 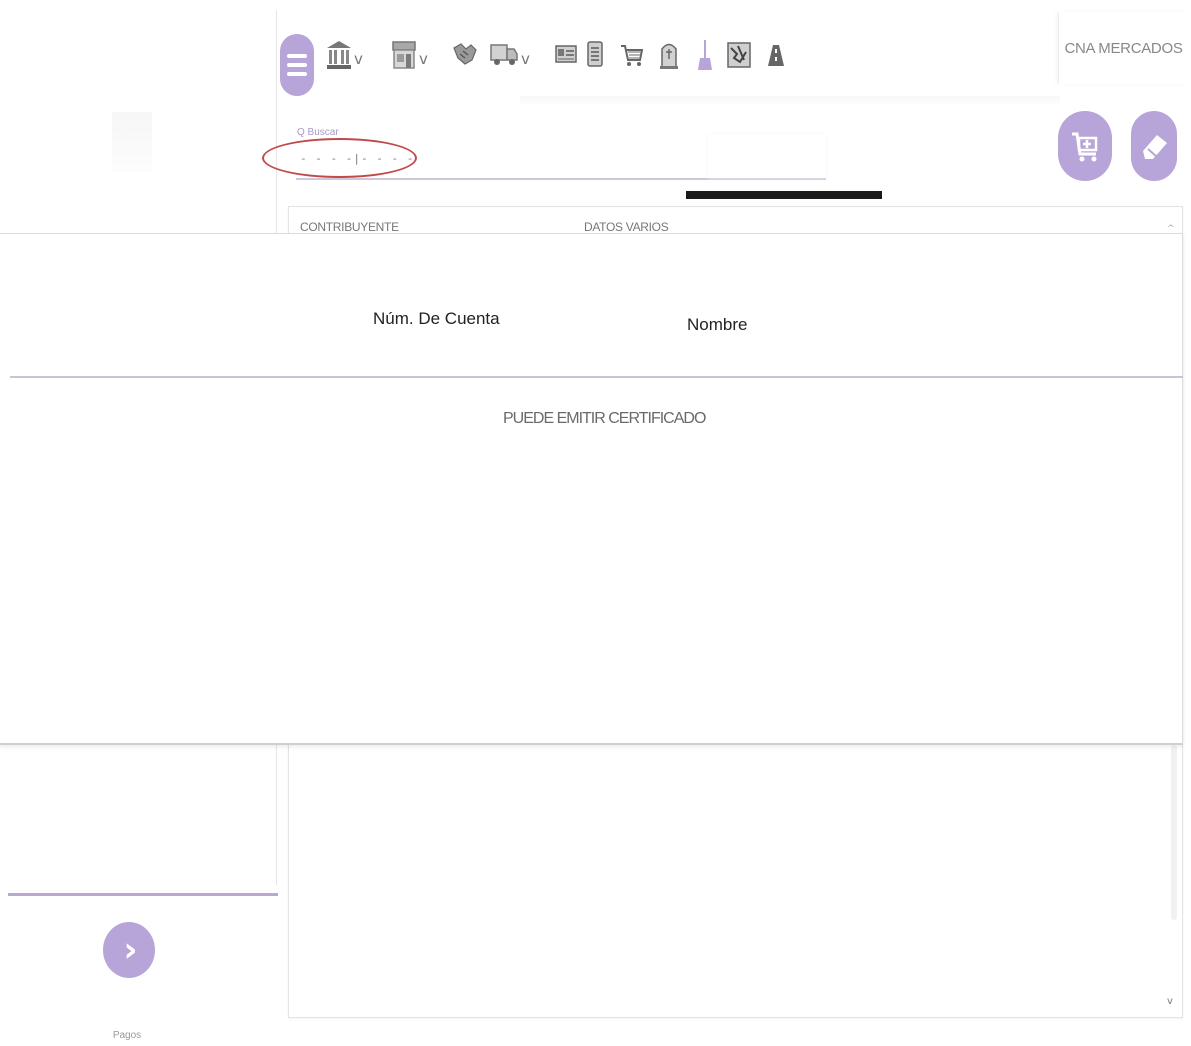 I want to click on road-icon, so click(x=776, y=55).